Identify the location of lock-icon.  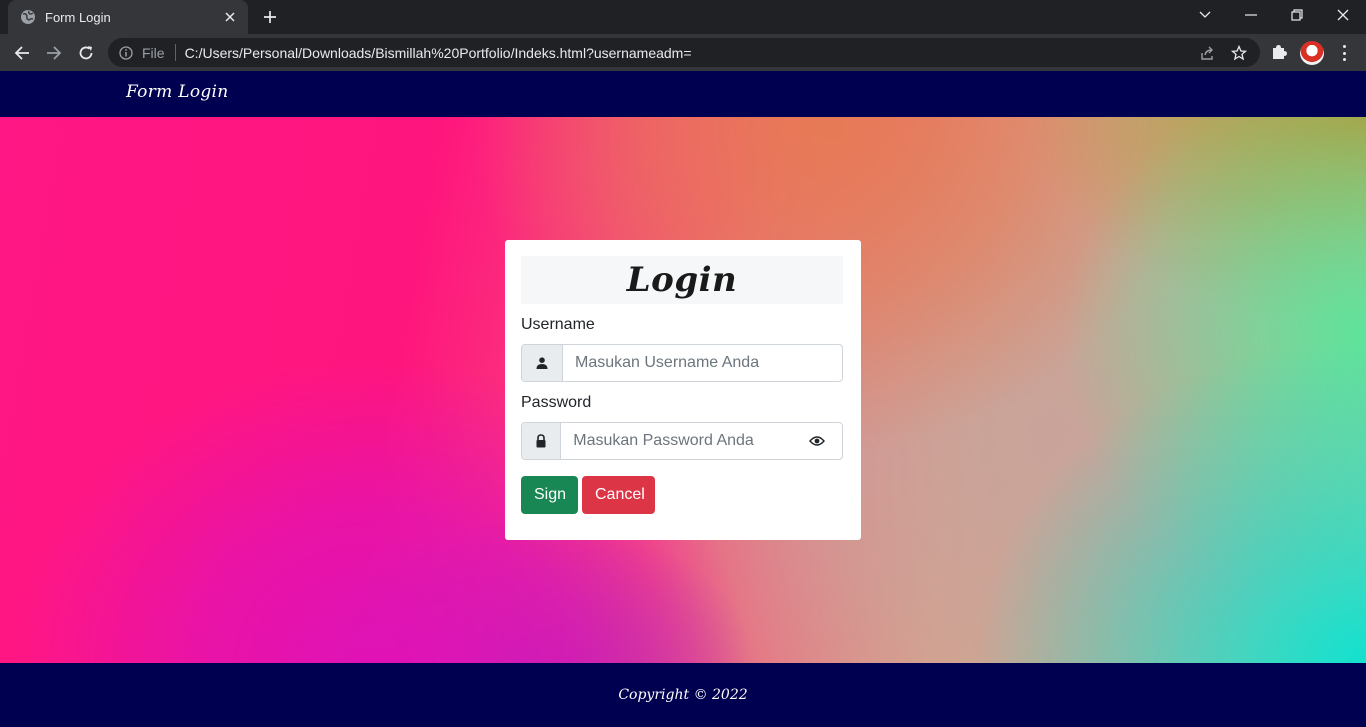
(542, 441).